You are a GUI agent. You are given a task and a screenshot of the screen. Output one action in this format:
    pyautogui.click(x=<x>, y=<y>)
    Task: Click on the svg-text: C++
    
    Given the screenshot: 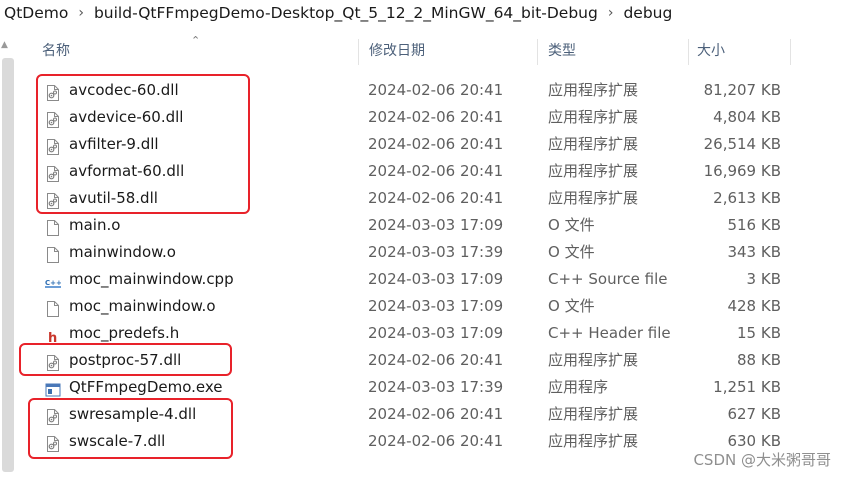 What is the action you would take?
    pyautogui.click(x=53, y=283)
    